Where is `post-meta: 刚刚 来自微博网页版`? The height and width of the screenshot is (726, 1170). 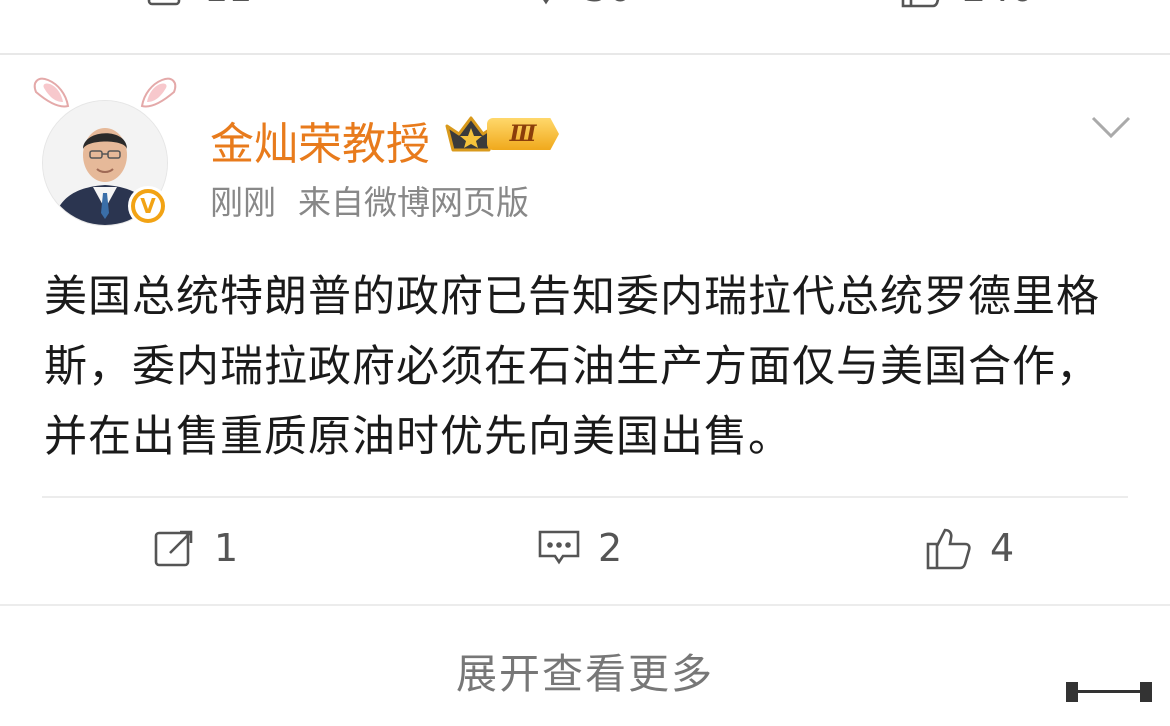
post-meta: 刚刚 来自微博网页版 is located at coordinates (369, 200).